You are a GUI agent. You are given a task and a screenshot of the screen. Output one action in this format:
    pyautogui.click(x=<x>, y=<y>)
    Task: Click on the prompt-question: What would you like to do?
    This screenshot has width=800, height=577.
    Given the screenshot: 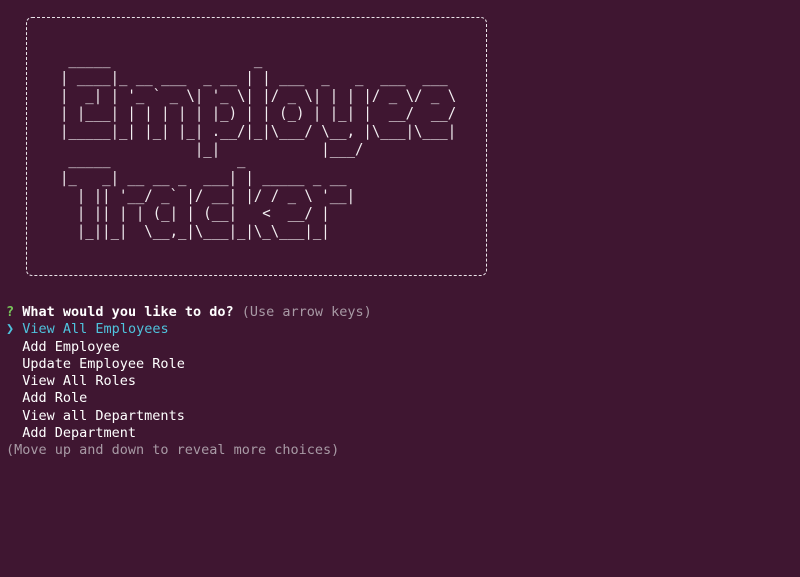 What is the action you would take?
    pyautogui.click(x=128, y=312)
    